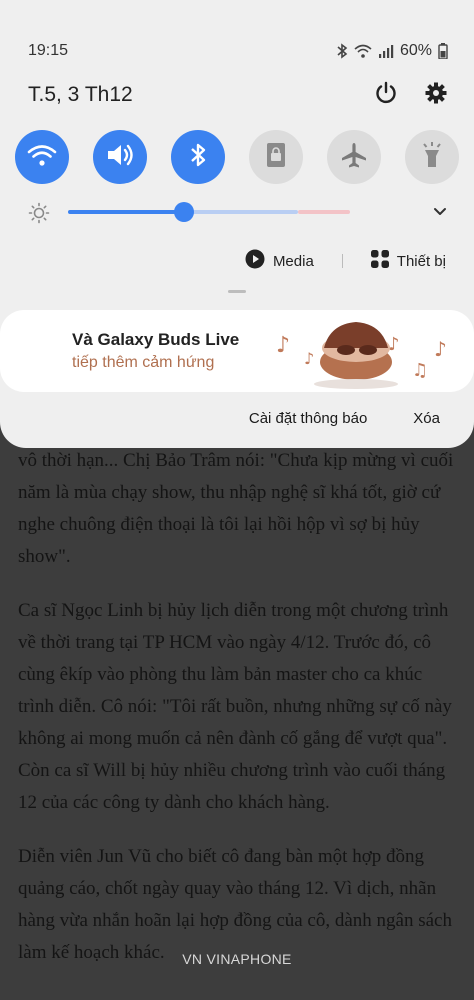 This screenshot has width=474, height=1000. Describe the element at coordinates (127, 212) in the screenshot. I see `brightness-track-filled` at that location.